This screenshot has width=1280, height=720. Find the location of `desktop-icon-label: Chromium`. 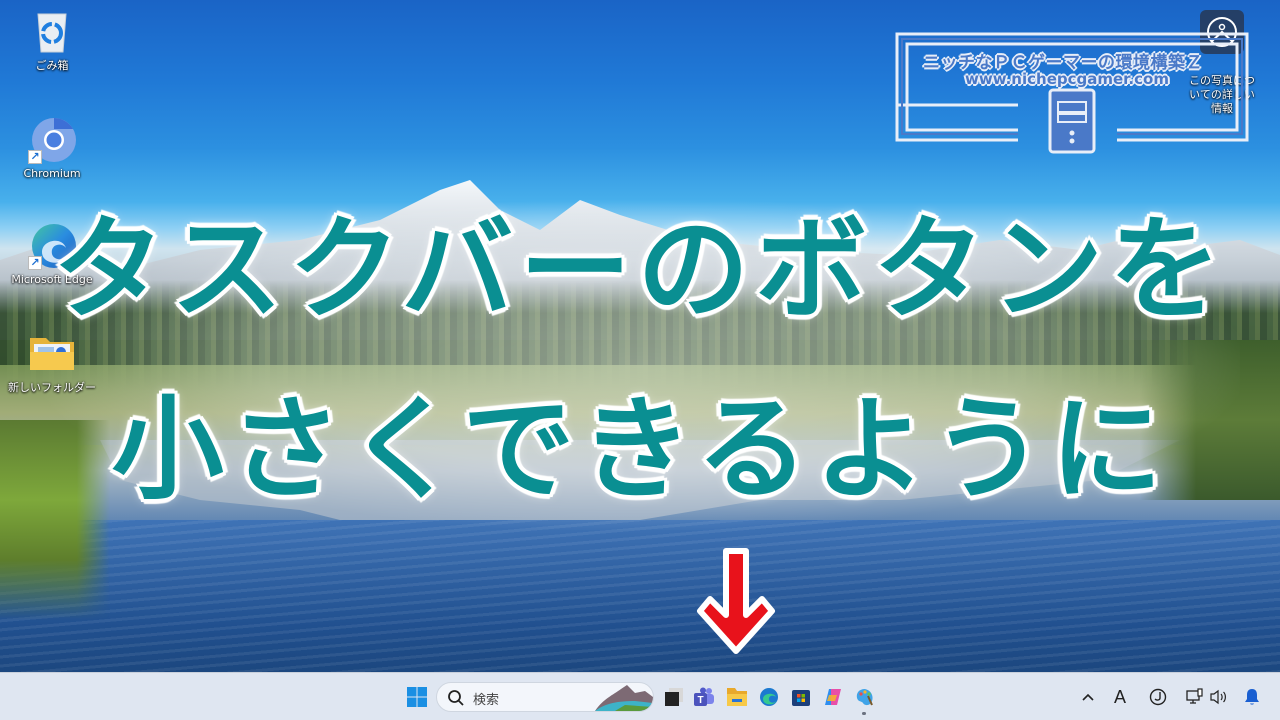

desktop-icon-label: Chromium is located at coordinates (52, 173).